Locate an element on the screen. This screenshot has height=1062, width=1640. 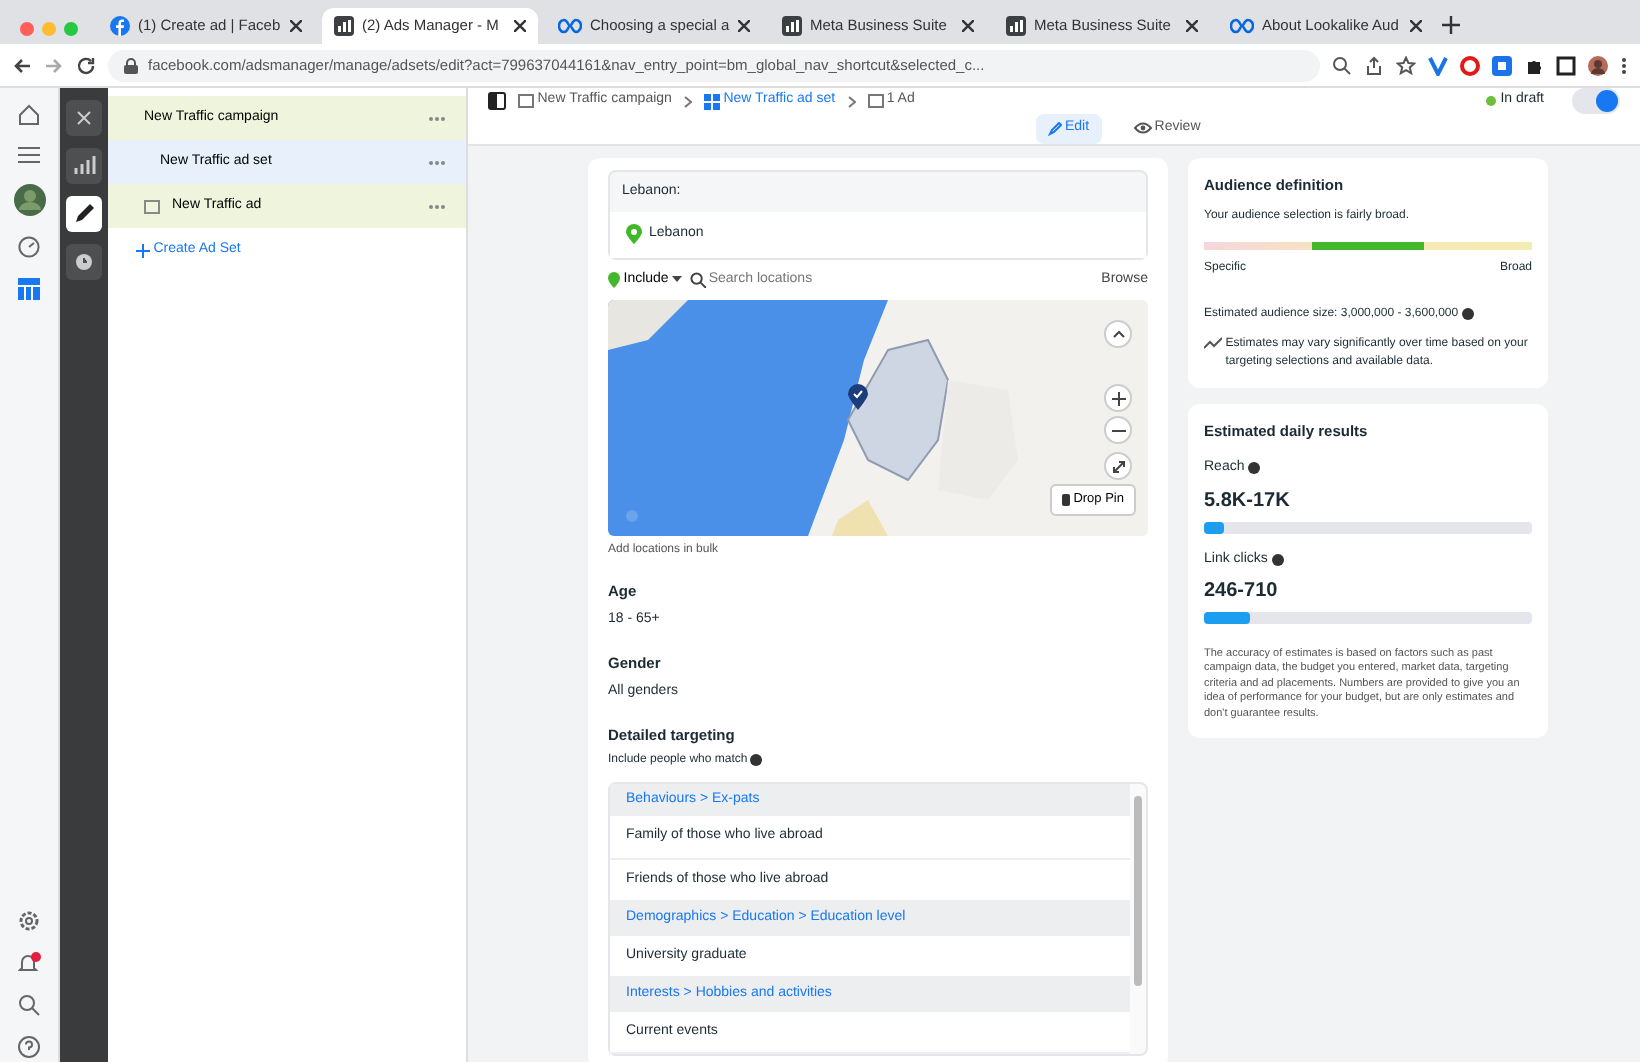
ad-icon is located at coordinates (152, 206).